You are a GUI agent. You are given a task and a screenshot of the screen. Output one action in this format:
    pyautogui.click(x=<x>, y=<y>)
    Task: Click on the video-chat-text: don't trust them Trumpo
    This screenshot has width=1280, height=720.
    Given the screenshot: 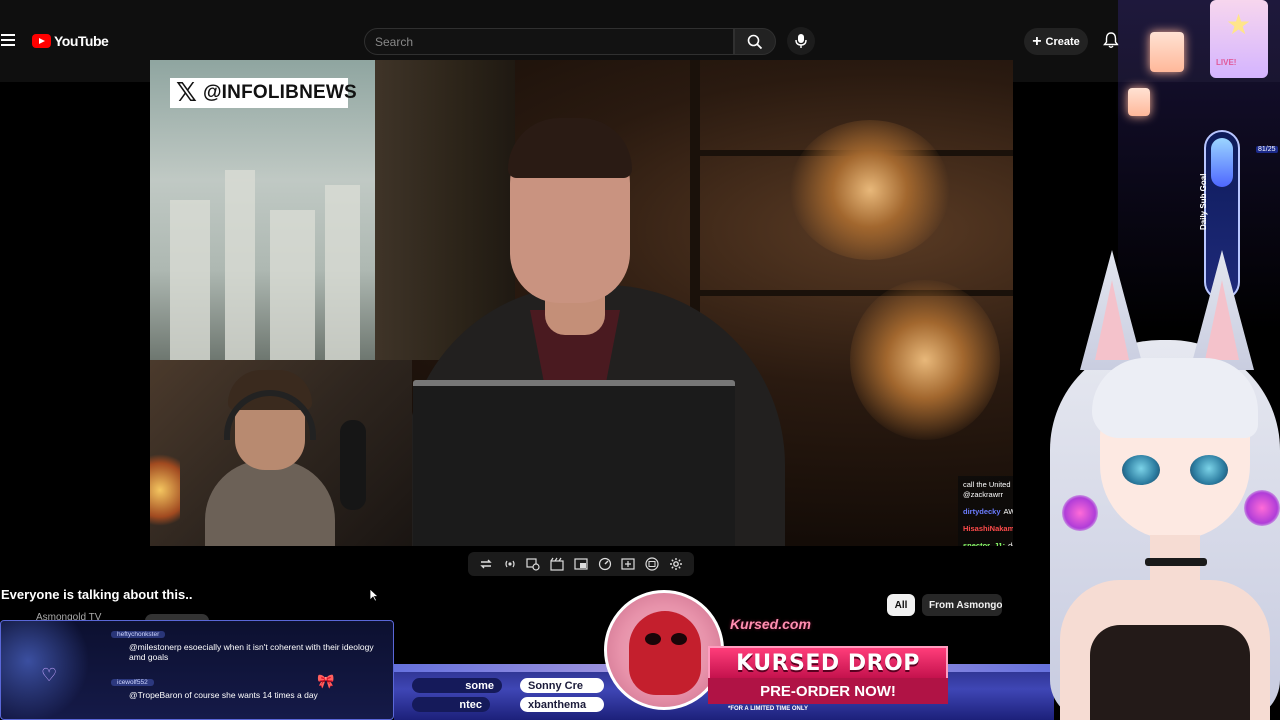 What is the action you would take?
    pyautogui.click(x=1010, y=543)
    